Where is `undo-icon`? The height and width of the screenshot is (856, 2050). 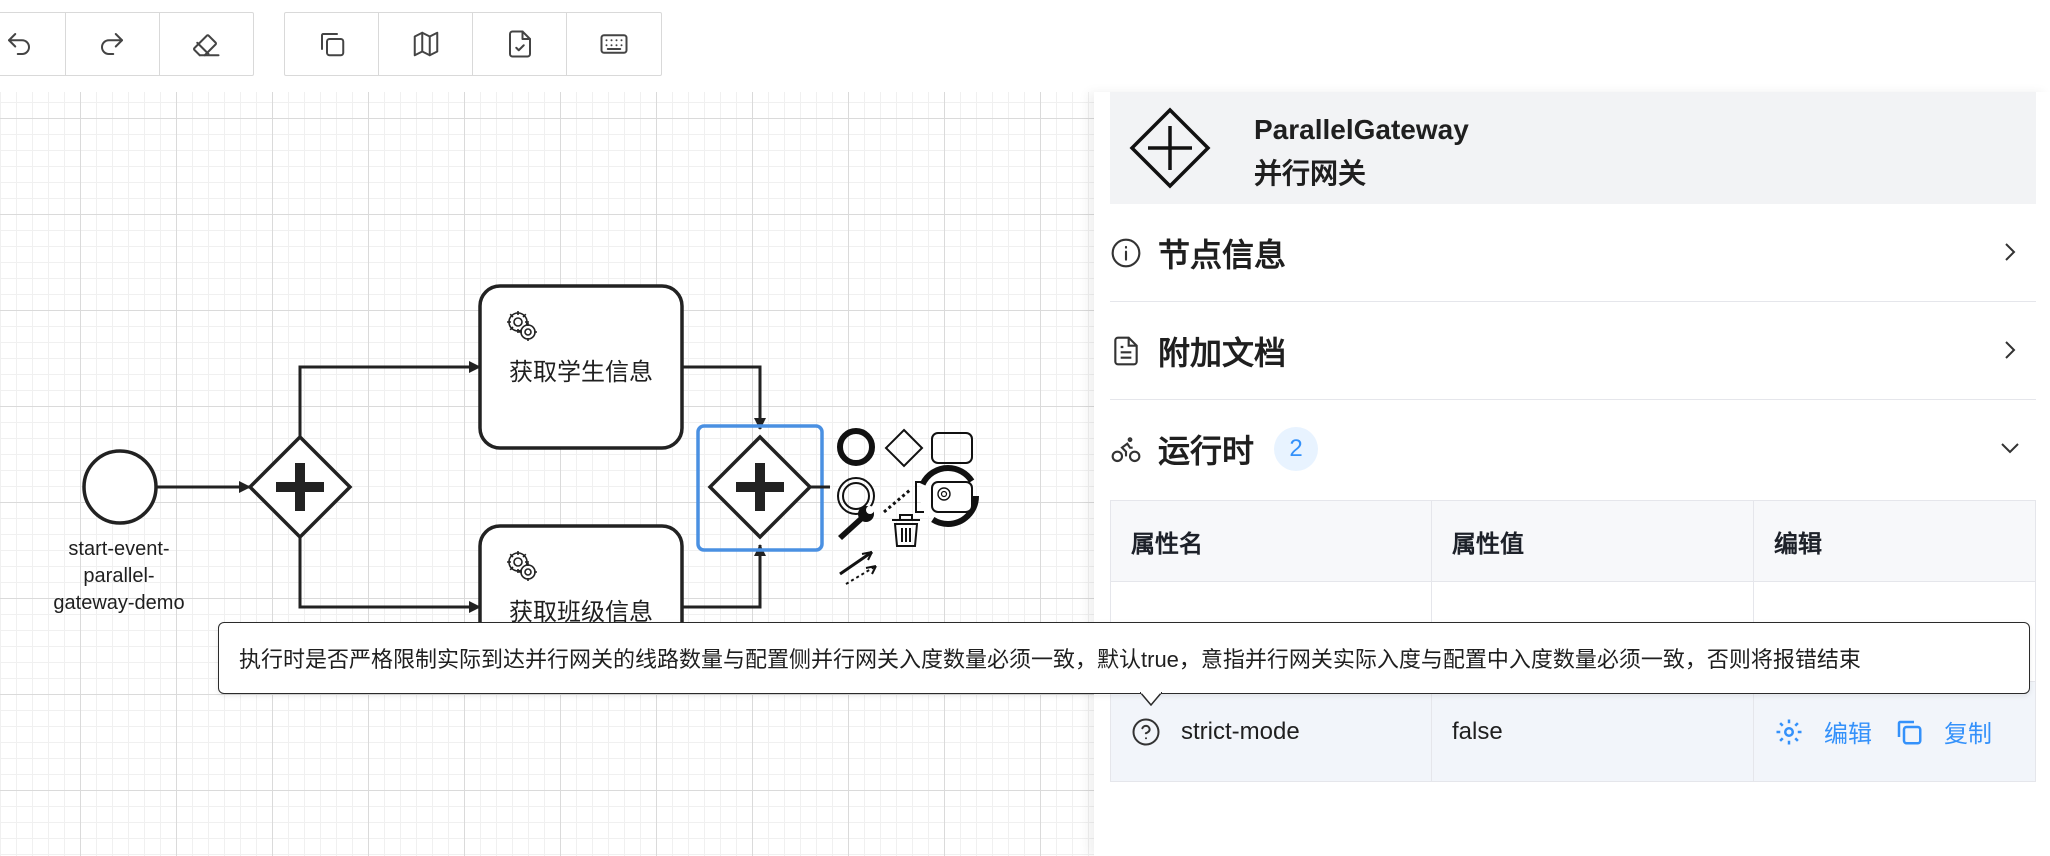 undo-icon is located at coordinates (19, 44).